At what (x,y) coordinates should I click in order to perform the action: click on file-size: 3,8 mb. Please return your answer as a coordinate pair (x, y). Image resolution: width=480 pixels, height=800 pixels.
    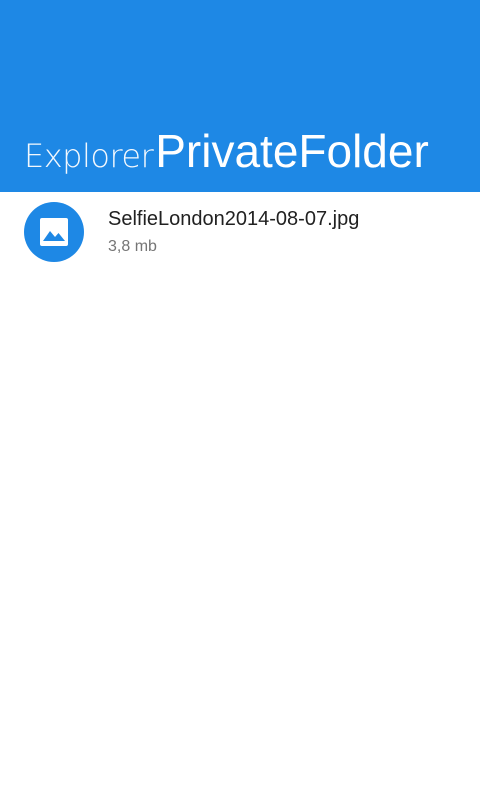
    Looking at the image, I should click on (132, 246).